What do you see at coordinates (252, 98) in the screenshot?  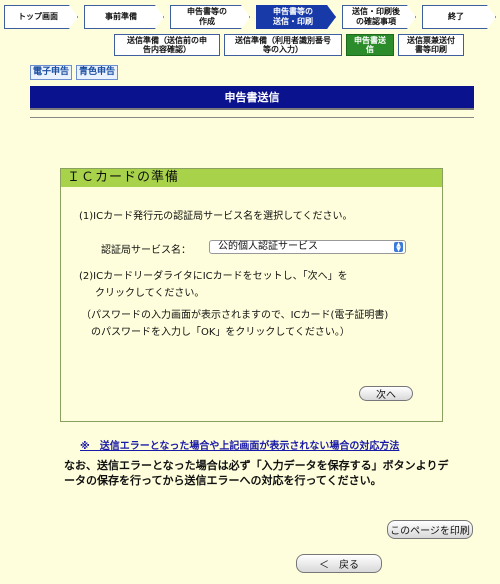 I see `page-title: 申告書送信` at bounding box center [252, 98].